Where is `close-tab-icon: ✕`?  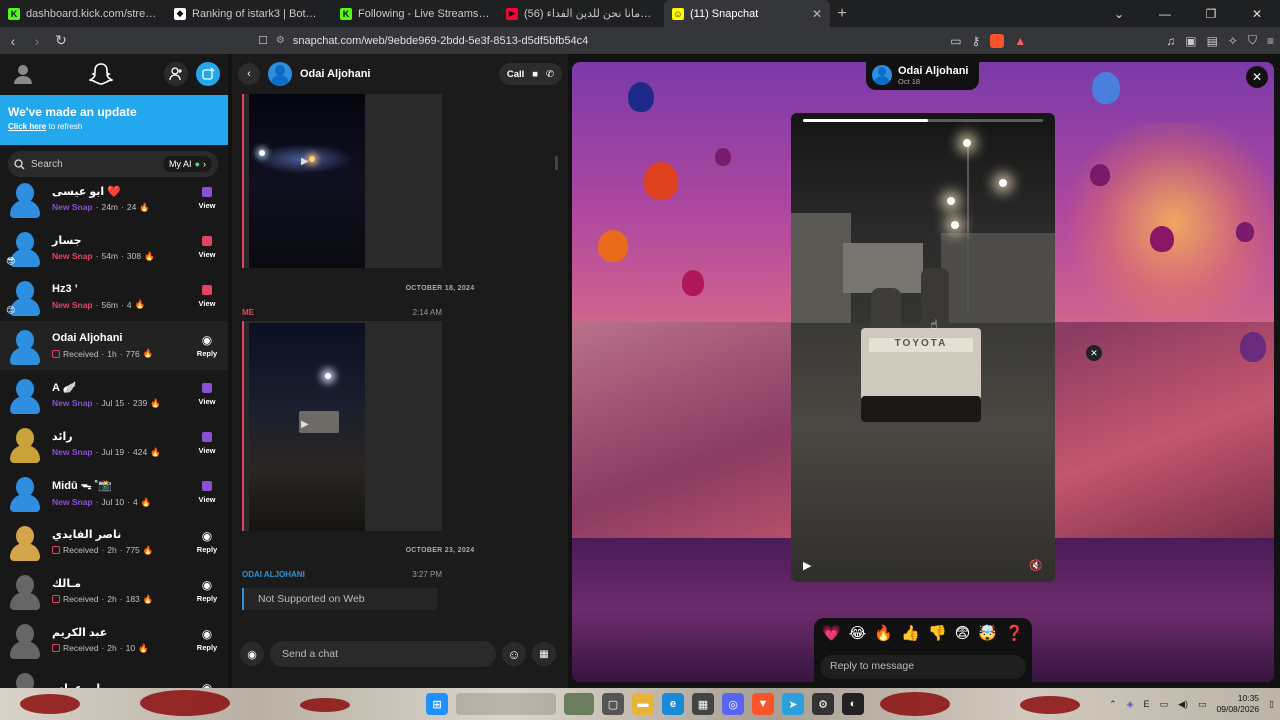 close-tab-icon: ✕ is located at coordinates (817, 14).